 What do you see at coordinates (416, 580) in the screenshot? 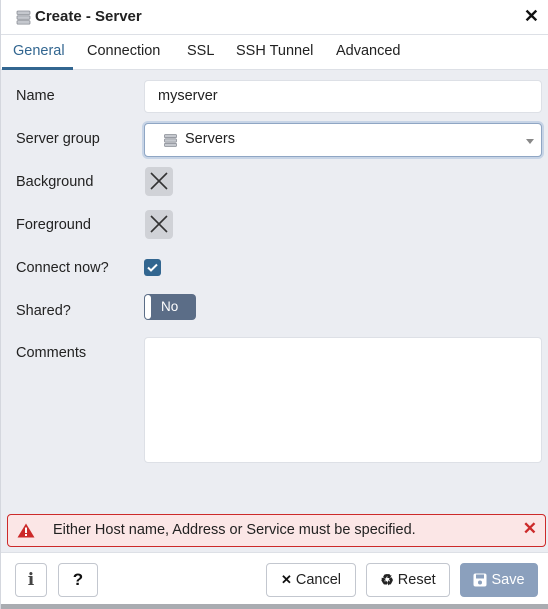
I see `reset-label: Reset` at bounding box center [416, 580].